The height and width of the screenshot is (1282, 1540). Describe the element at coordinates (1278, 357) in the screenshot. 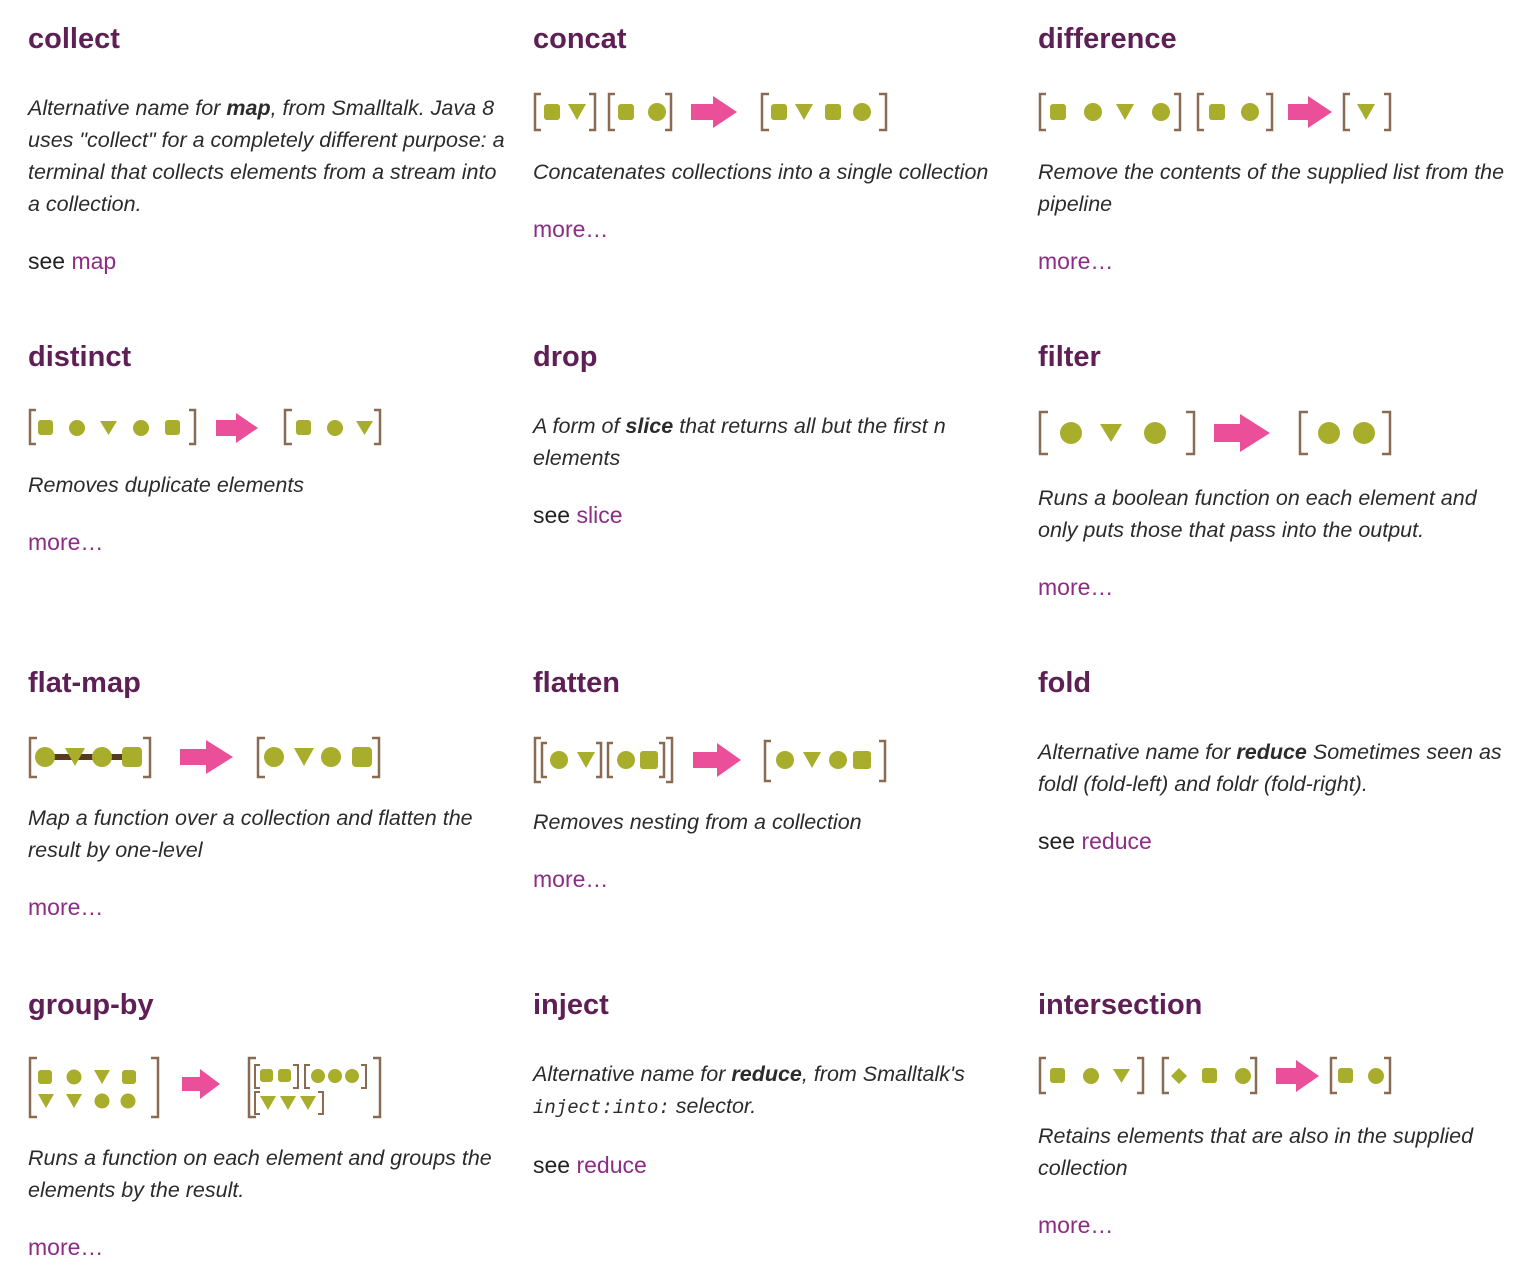

I see `entry-title: filter` at that location.